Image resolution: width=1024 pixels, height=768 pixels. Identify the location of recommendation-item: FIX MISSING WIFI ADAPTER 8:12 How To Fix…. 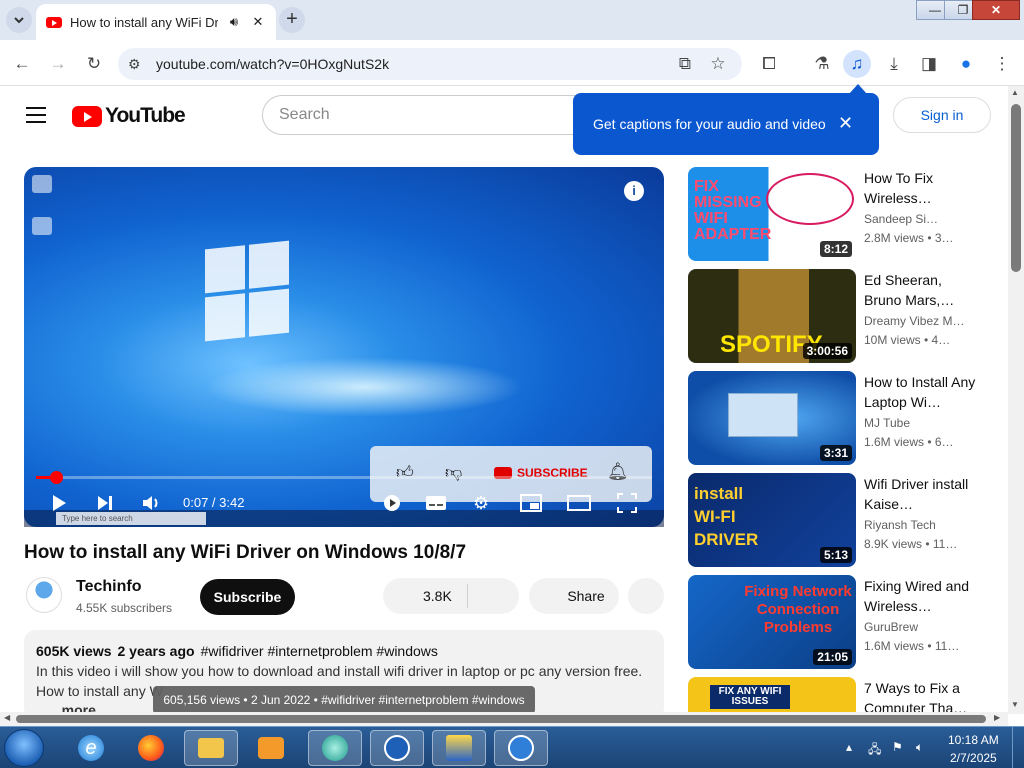
(844, 214).